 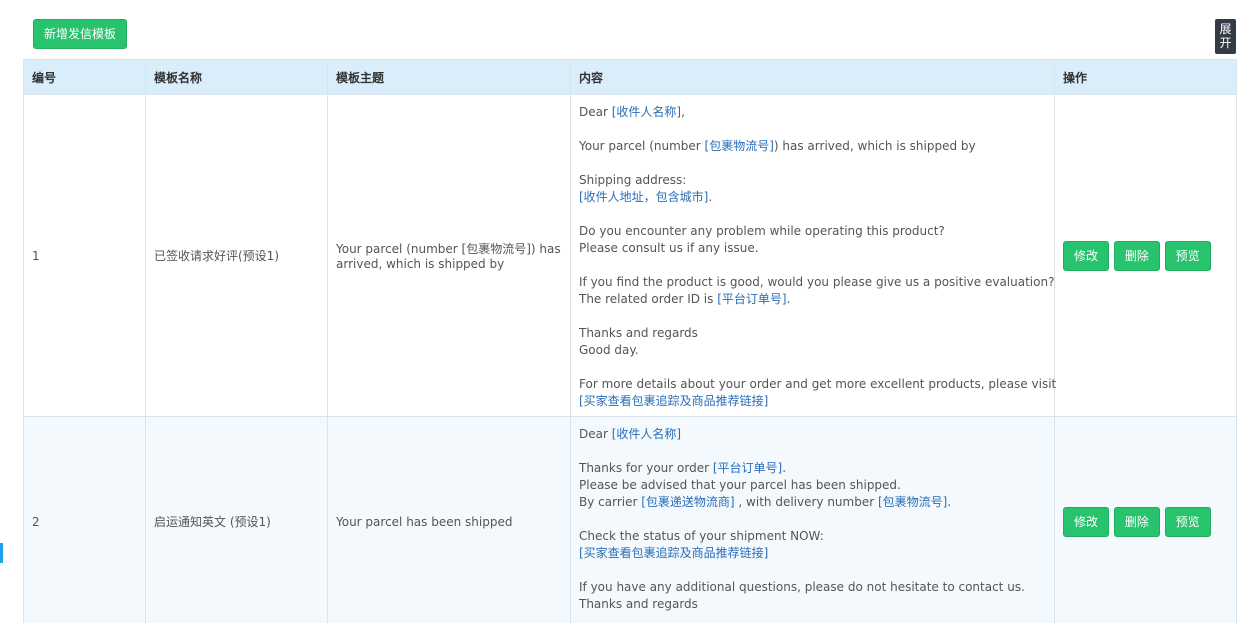 I want to click on expand-toggle-button: 展 开, so click(x=1225, y=36).